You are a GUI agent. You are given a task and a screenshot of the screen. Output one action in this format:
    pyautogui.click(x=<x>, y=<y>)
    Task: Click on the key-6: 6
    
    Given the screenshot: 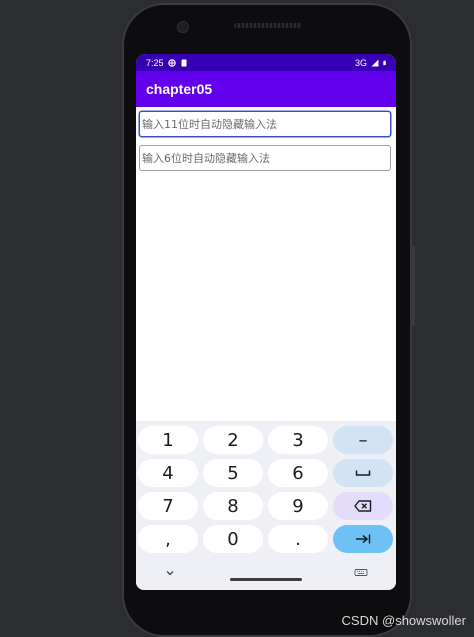 What is the action you would take?
    pyautogui.click(x=298, y=473)
    